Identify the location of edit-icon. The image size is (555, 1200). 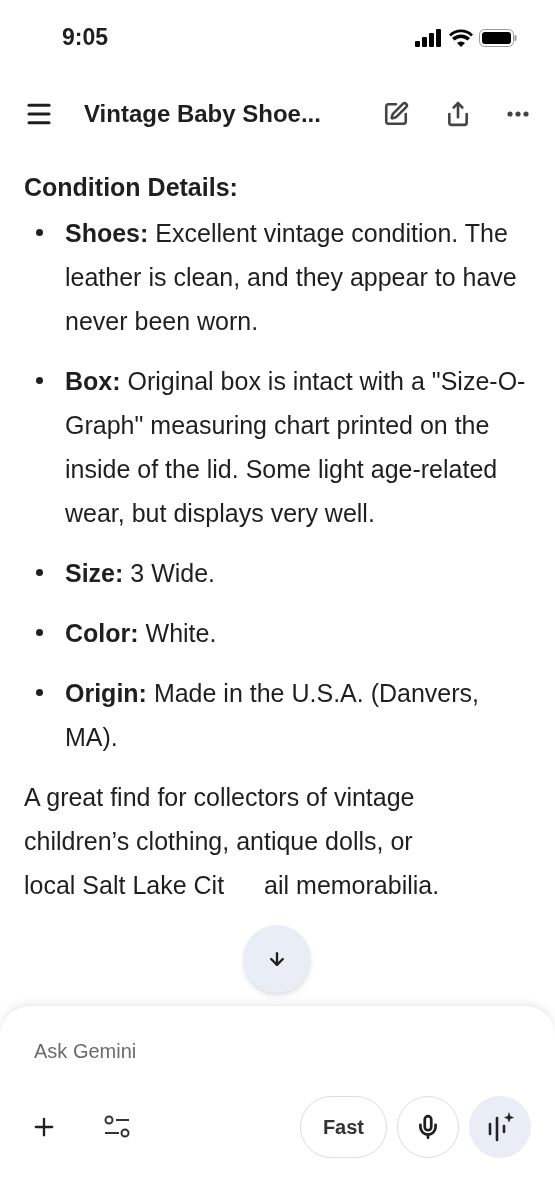
(396, 114).